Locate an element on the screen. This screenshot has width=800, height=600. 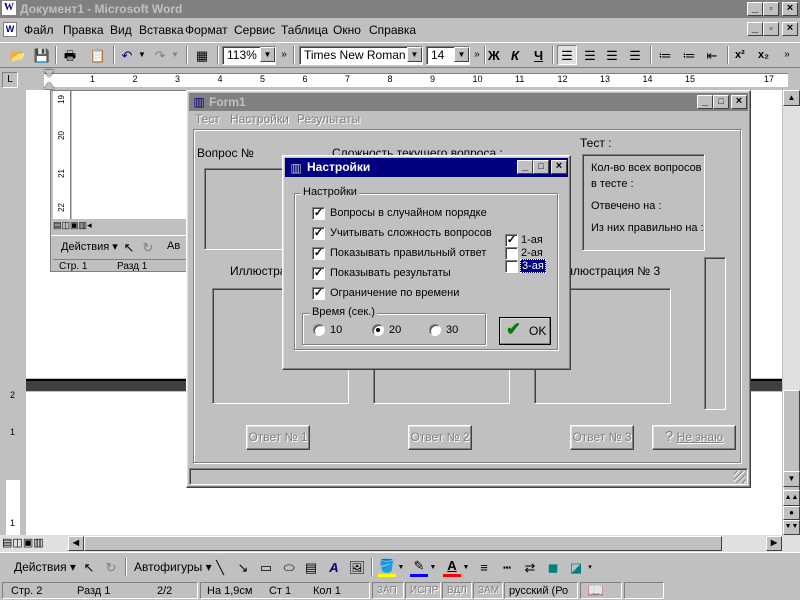
form1-app-icon: ▥ is located at coordinates (199, 102).